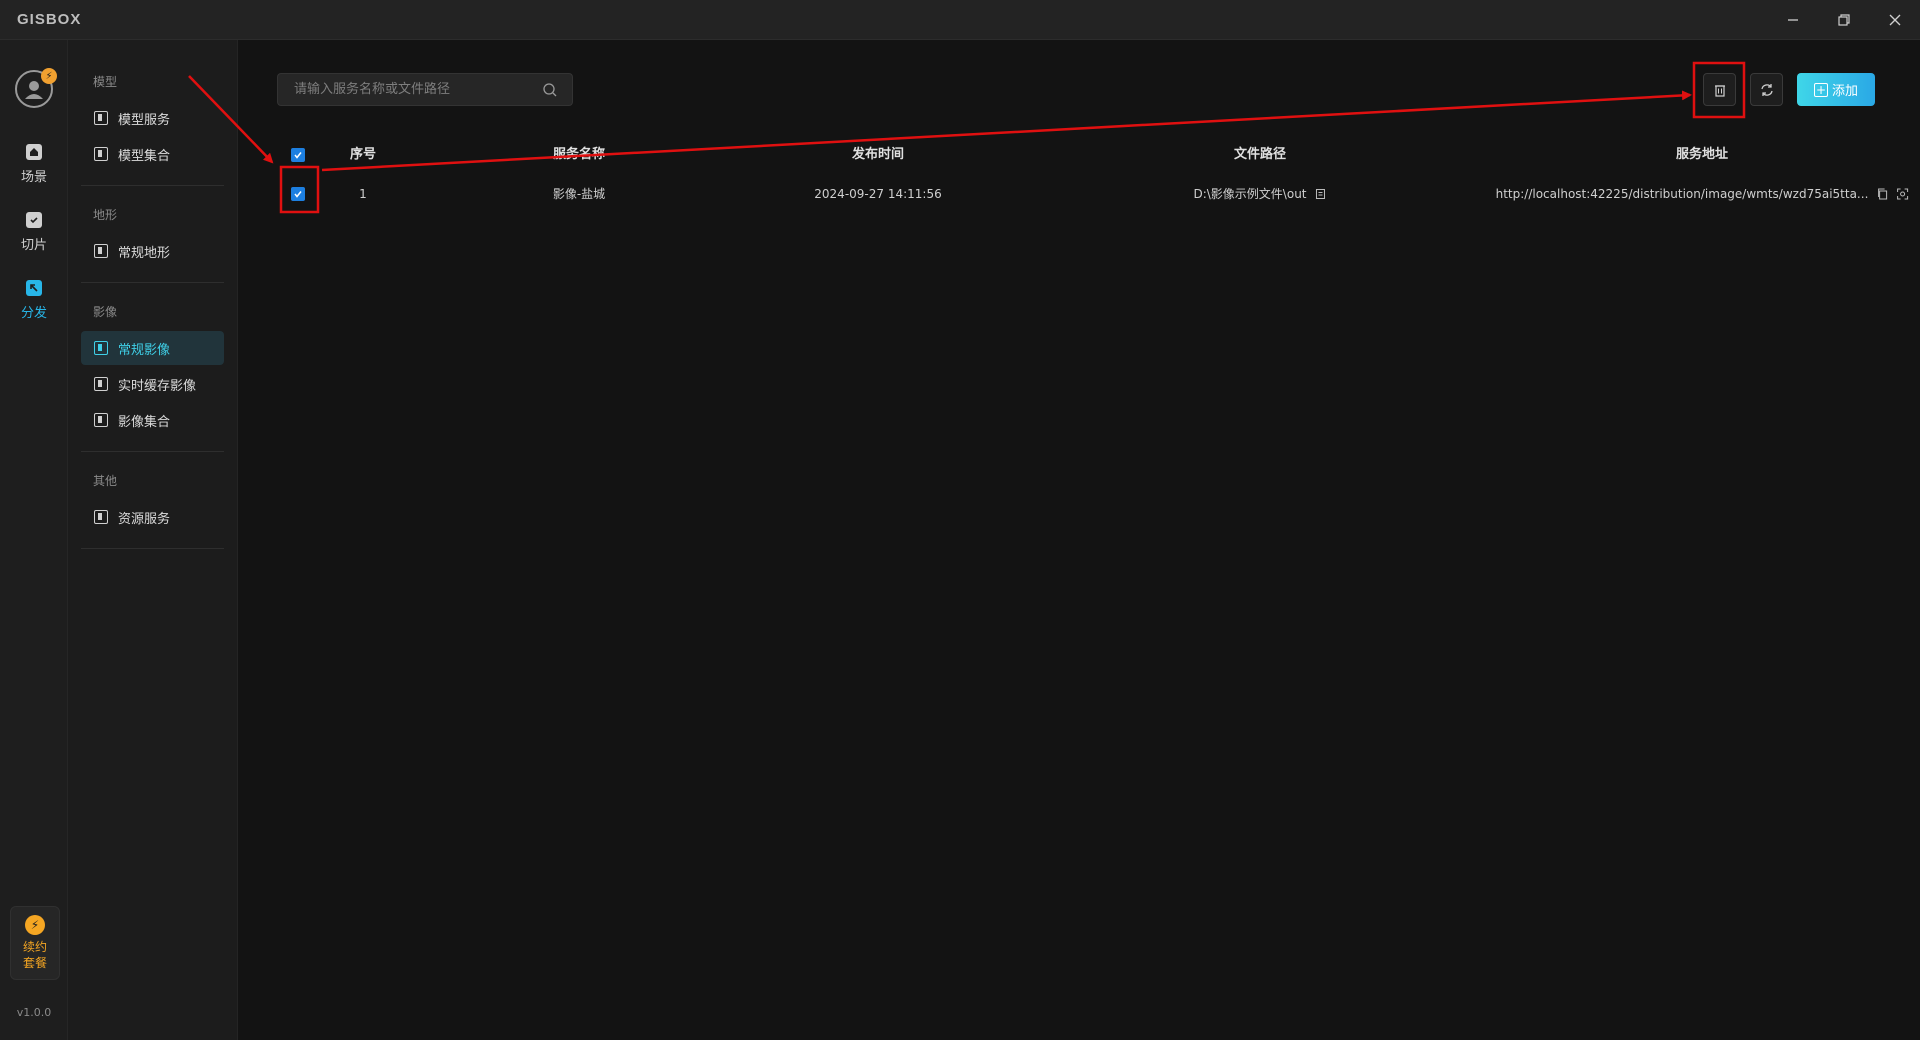  I want to click on close-icon, so click(1895, 20).